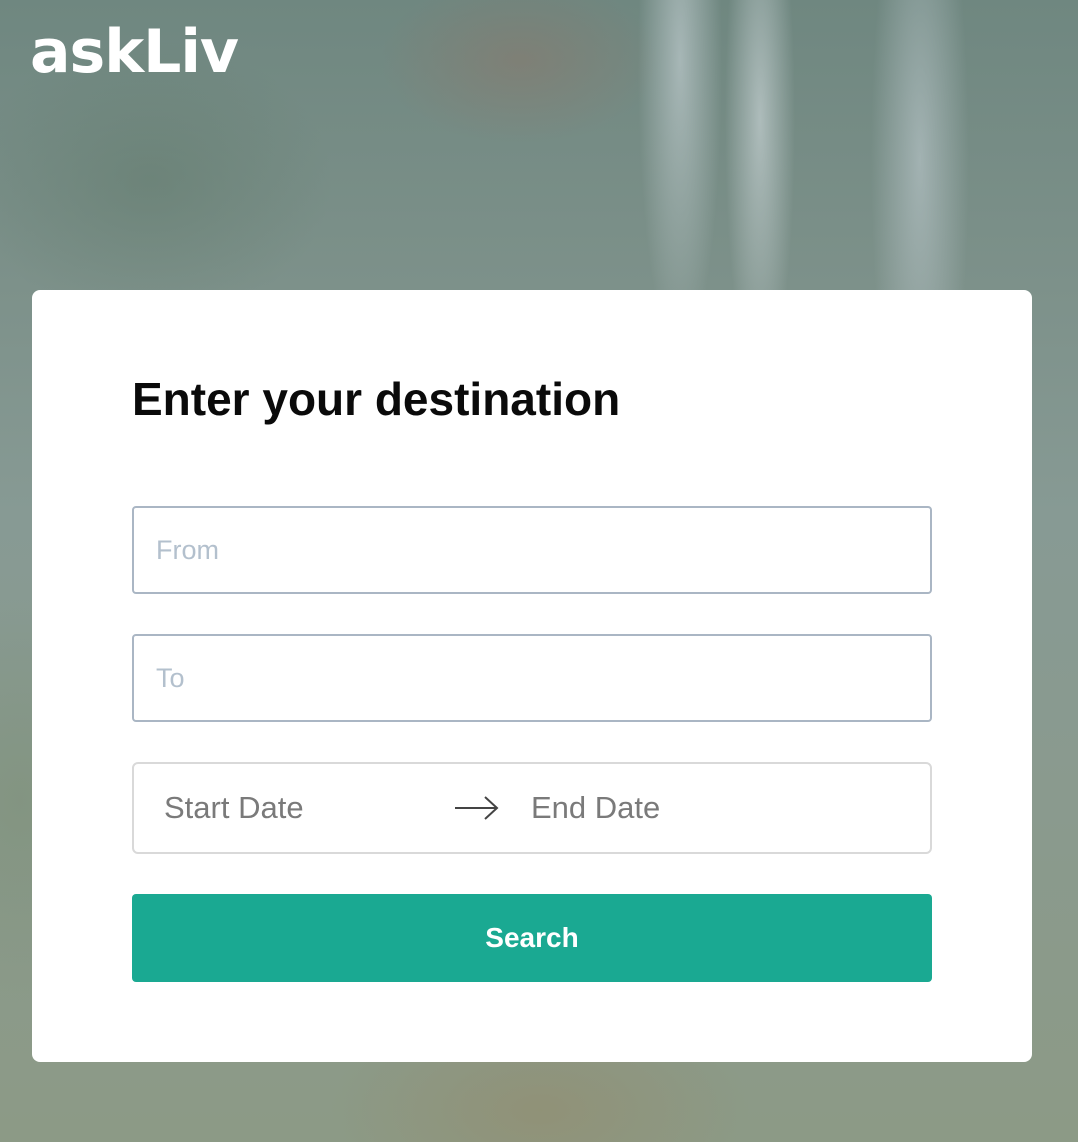 The width and height of the screenshot is (1078, 1142). What do you see at coordinates (532, 938) in the screenshot?
I see `search-button: Search` at bounding box center [532, 938].